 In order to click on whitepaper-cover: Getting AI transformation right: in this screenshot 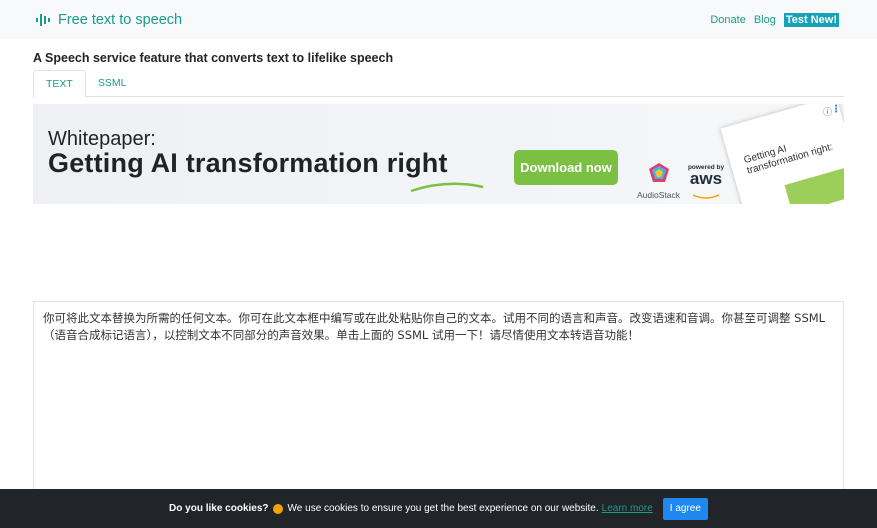, I will do `click(782, 154)`.